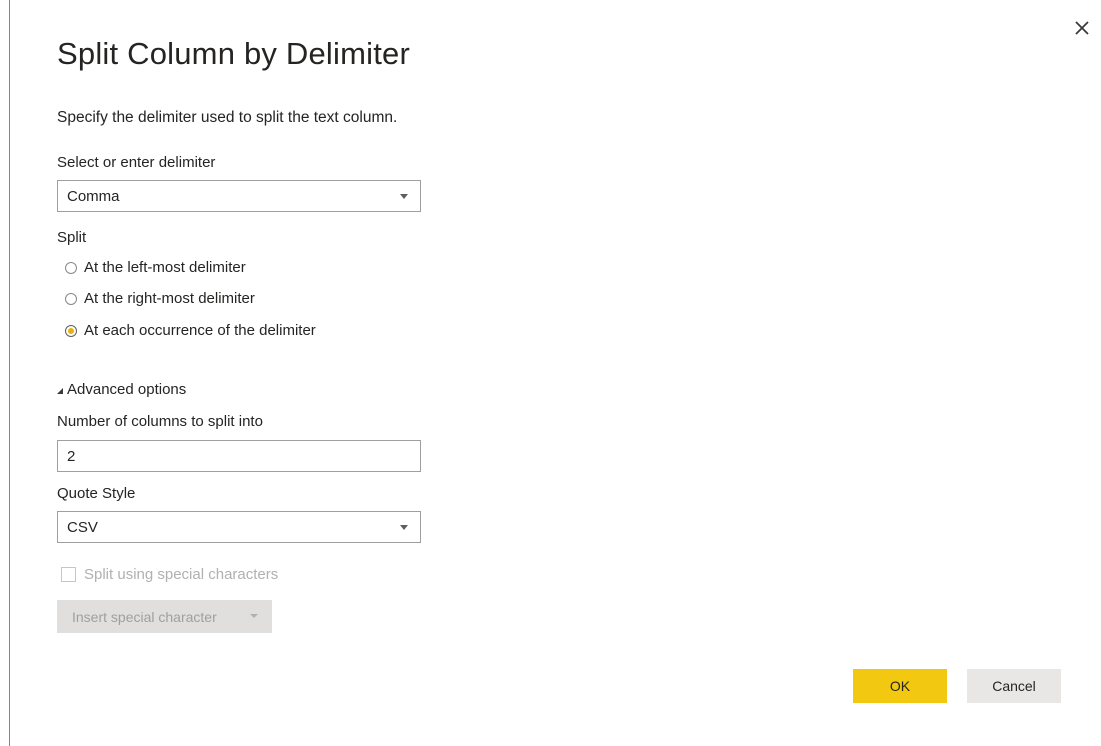 Image resolution: width=1101 pixels, height=746 pixels. I want to click on radio-label-each-occurrence: At each occurrence of the delimiter, so click(200, 330).